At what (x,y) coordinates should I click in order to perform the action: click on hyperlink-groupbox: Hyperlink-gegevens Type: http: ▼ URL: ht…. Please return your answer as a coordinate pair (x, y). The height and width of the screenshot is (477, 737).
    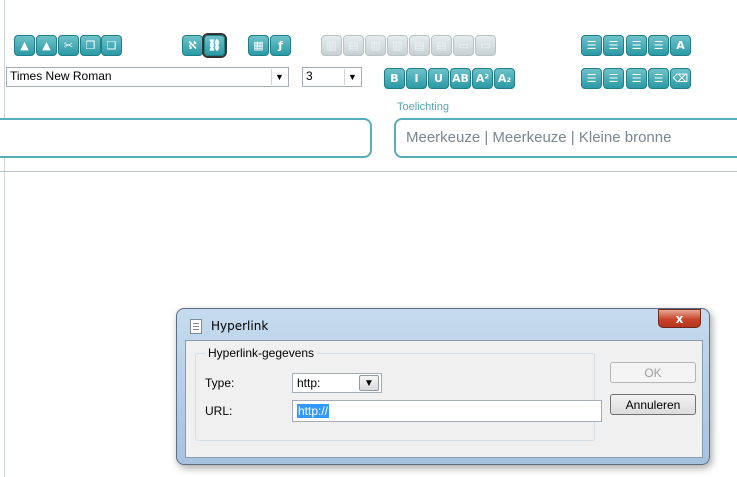
    Looking at the image, I should click on (398, 393).